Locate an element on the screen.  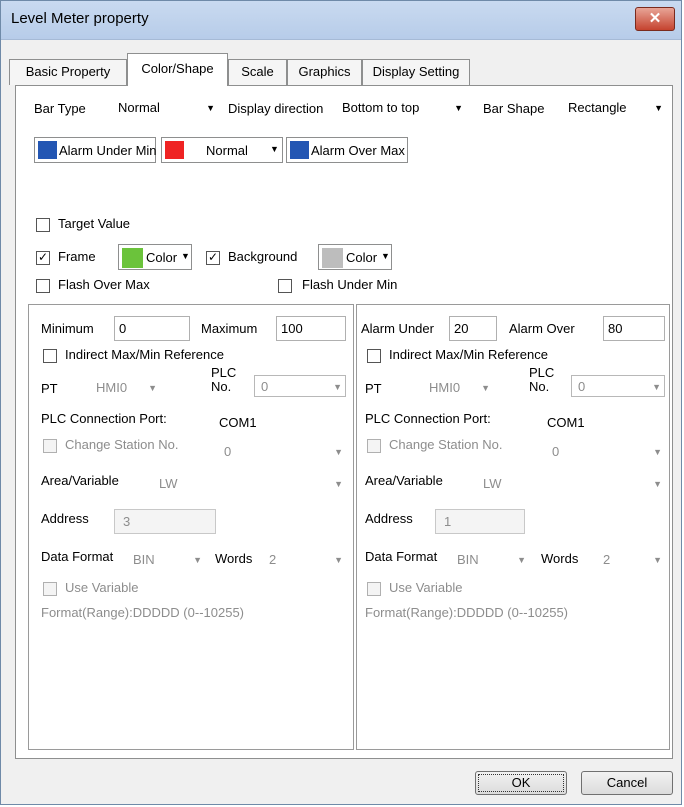
data-format-label: Data Format is located at coordinates (401, 556).